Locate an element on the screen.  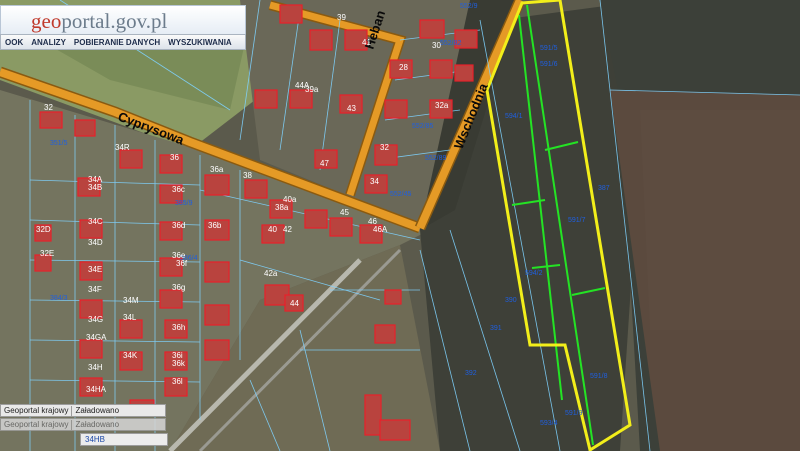
parcel-number: 591/5 is located at coordinates (549, 48).